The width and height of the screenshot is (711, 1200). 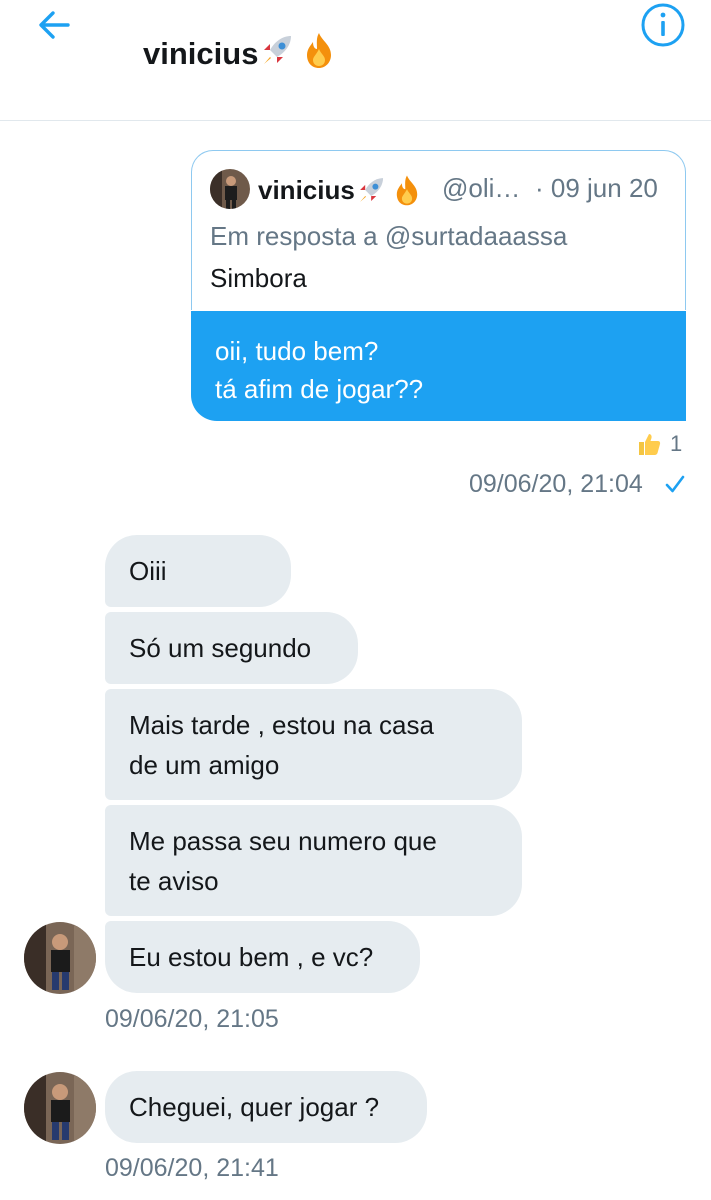 I want to click on quoted-tweet-author-name: vinicius, so click(x=306, y=189).